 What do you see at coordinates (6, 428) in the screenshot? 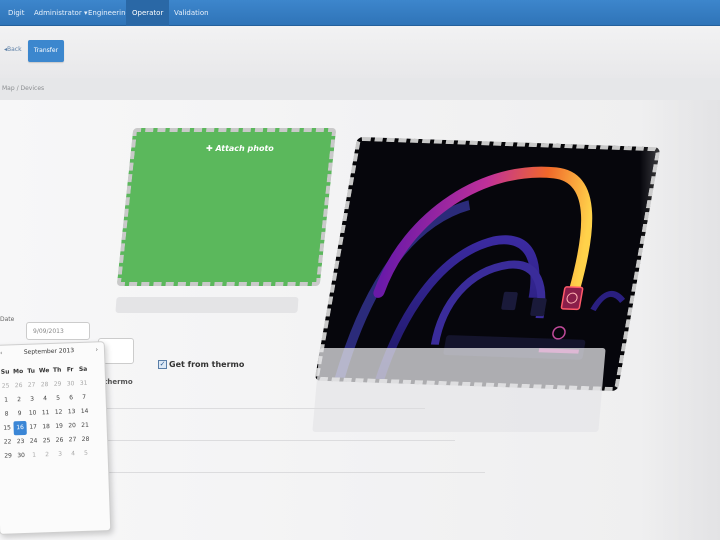
I see `calendar-day: 15` at bounding box center [6, 428].